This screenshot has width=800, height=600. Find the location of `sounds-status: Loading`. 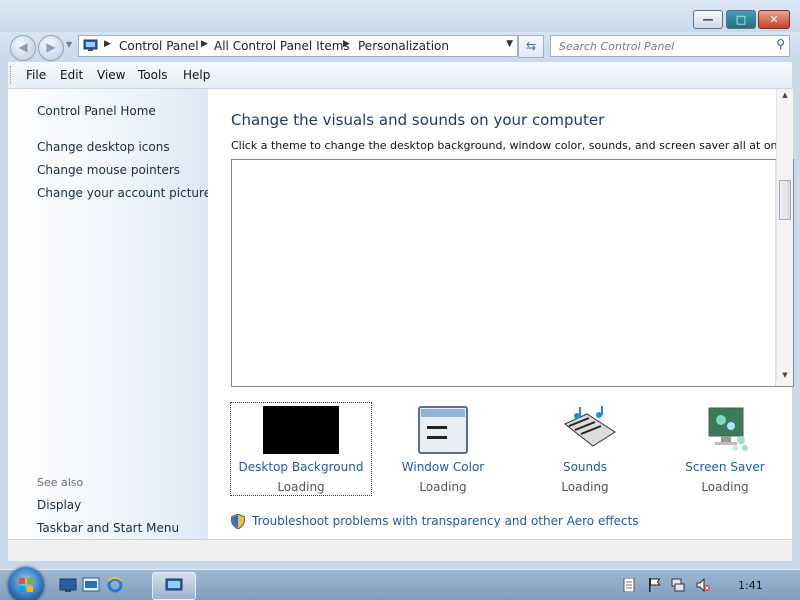

sounds-status: Loading is located at coordinates (585, 487).